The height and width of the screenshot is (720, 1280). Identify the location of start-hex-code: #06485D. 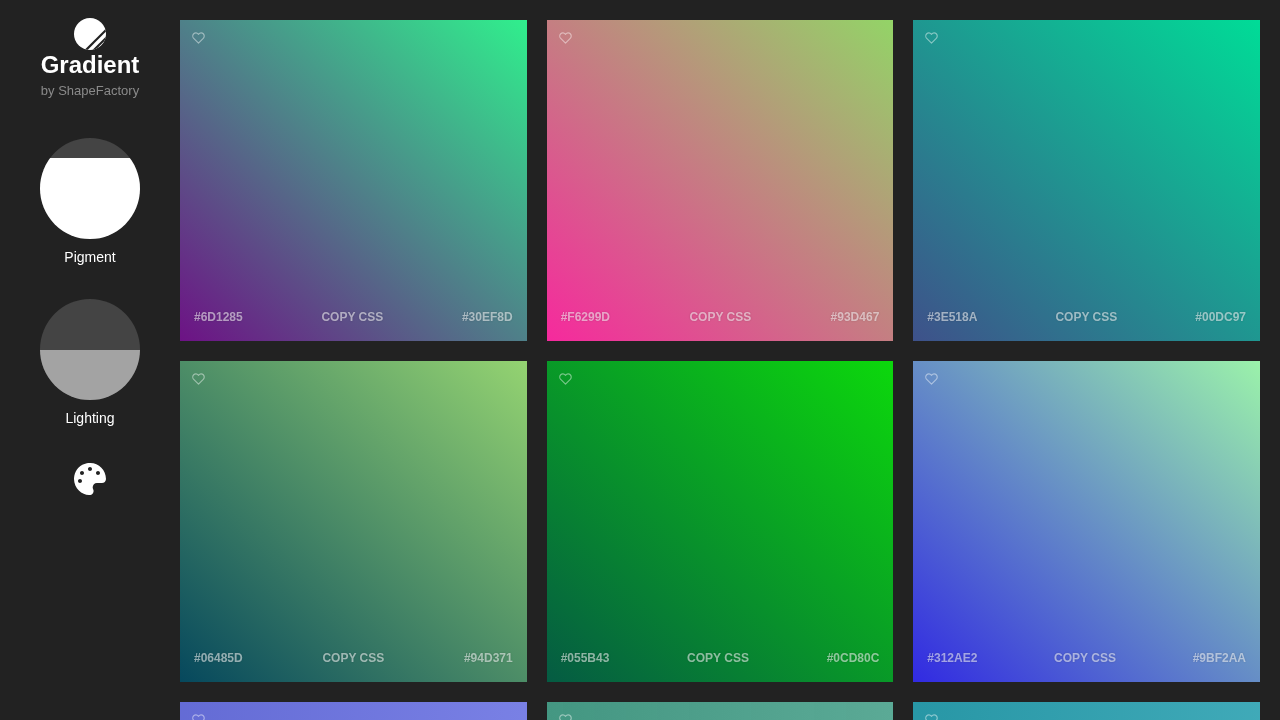
(218, 658).